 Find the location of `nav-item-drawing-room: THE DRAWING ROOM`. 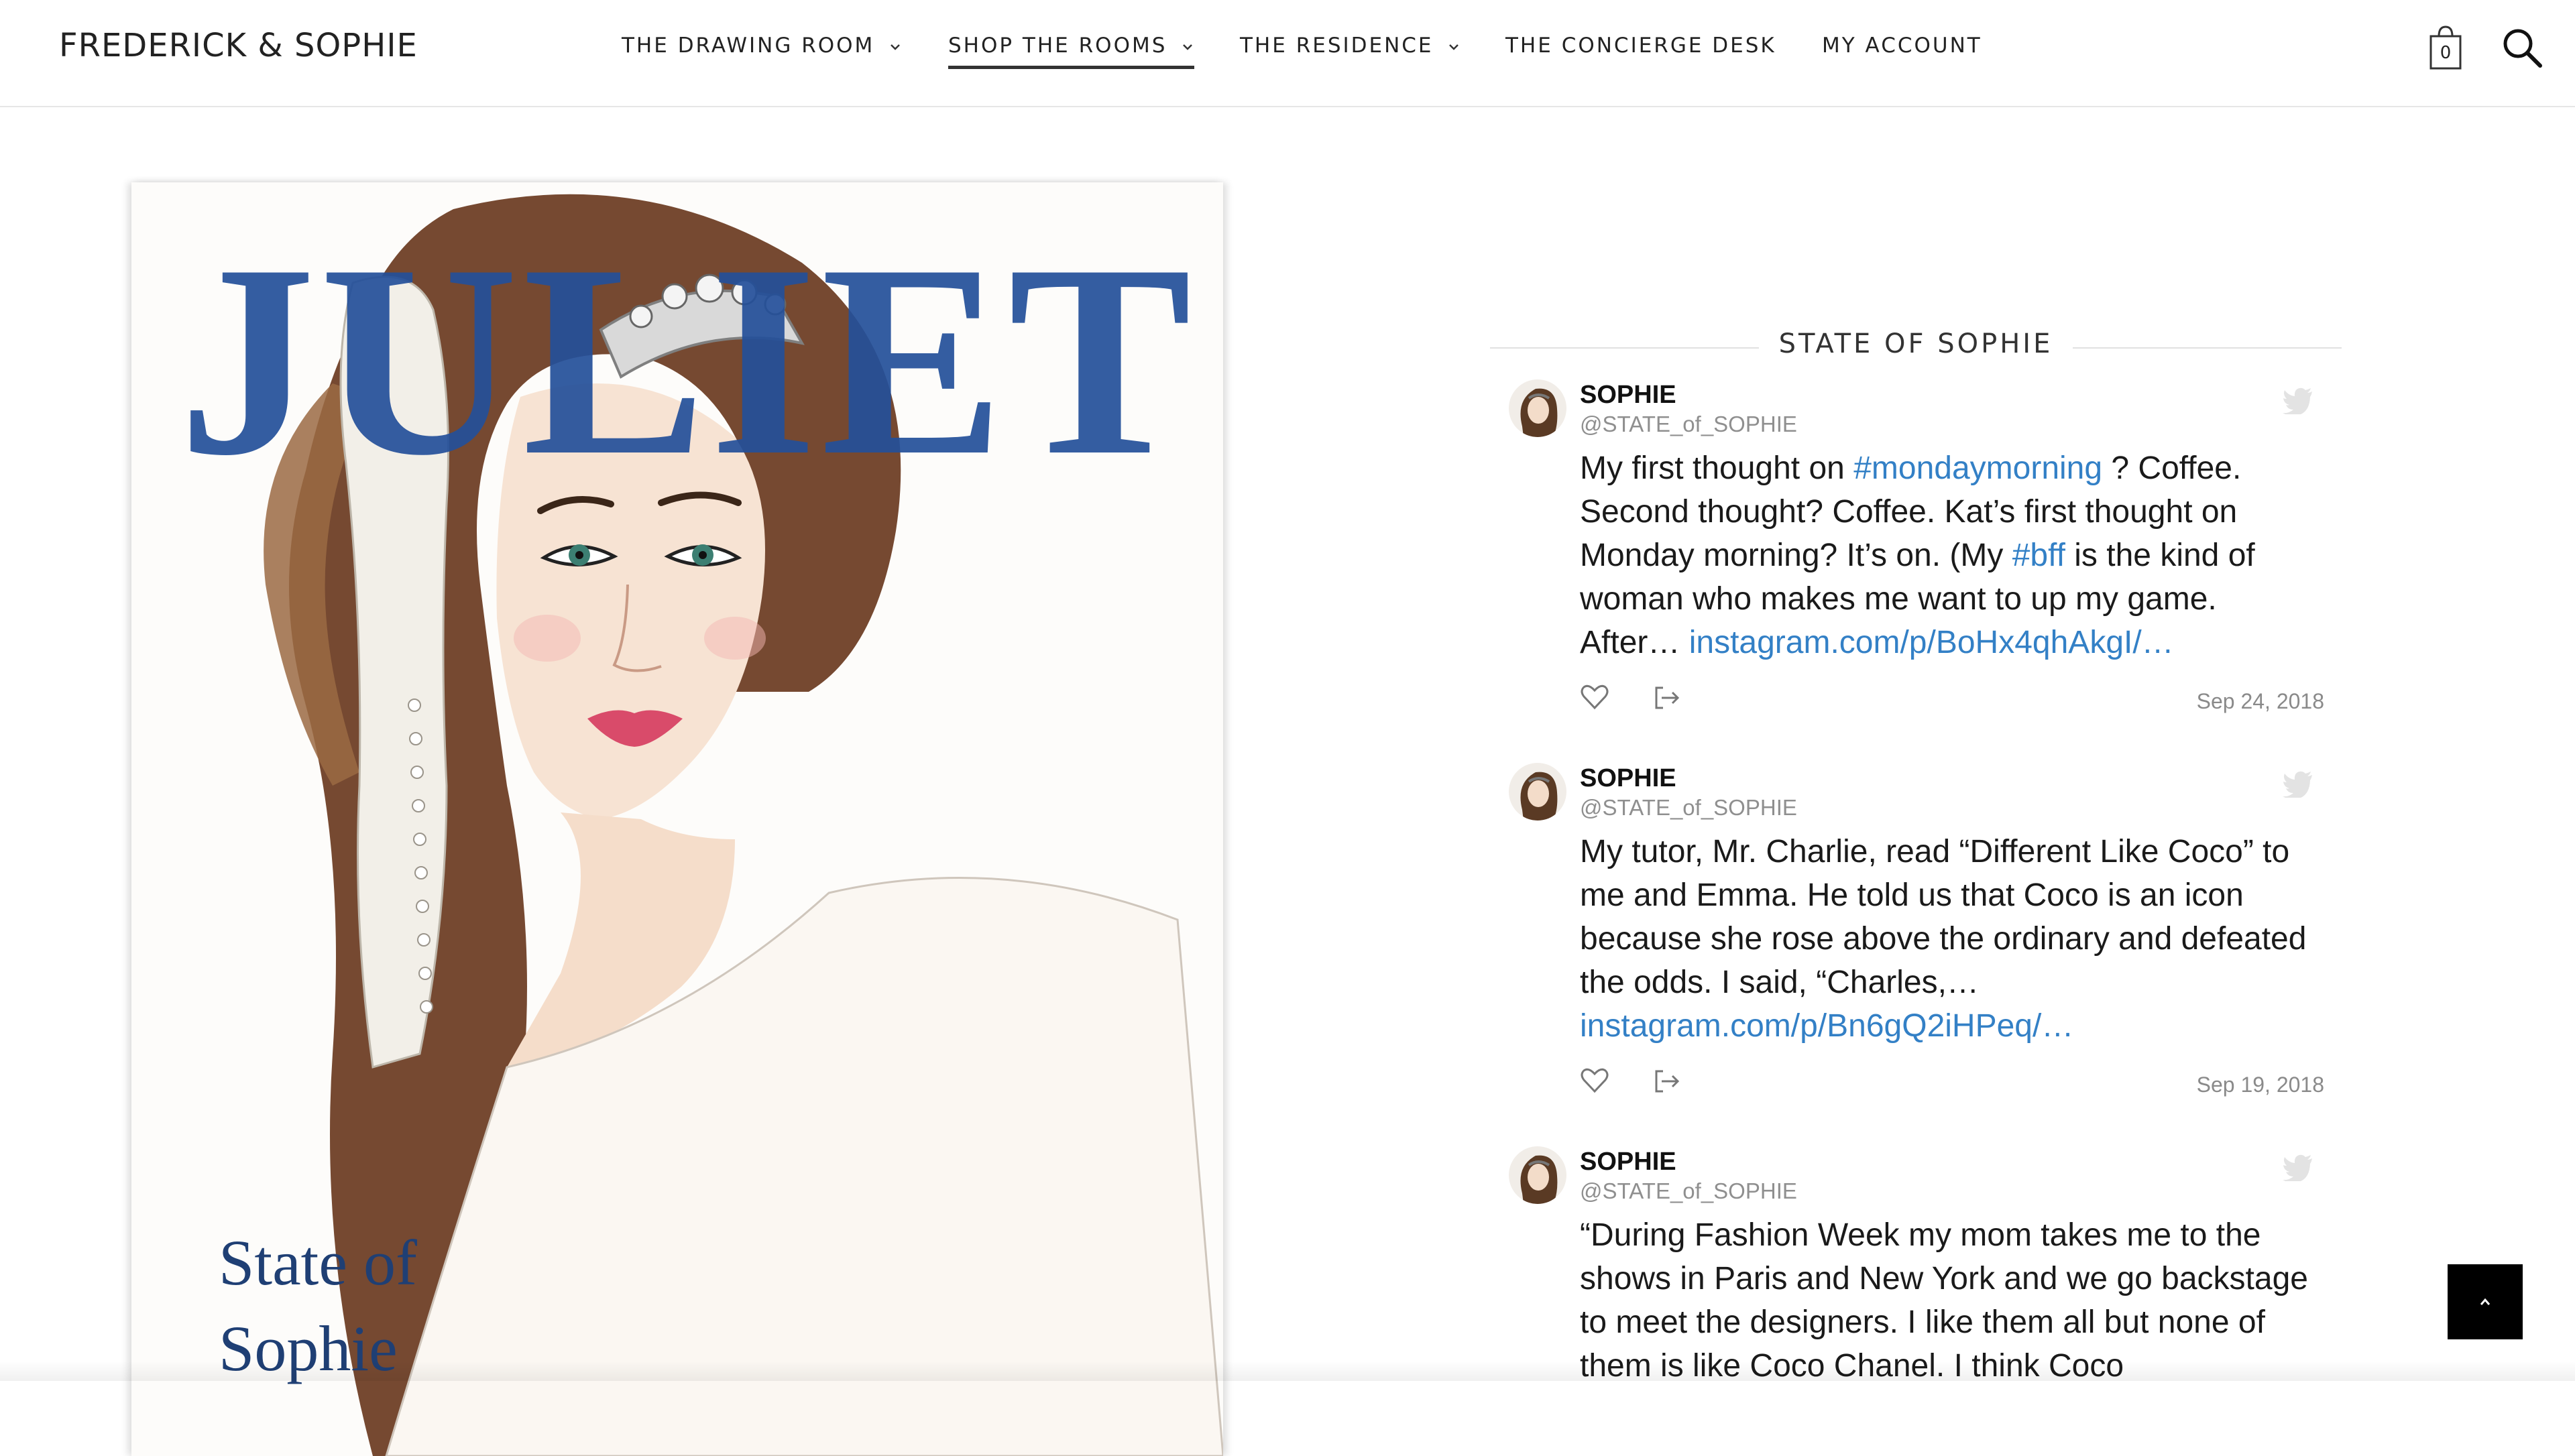

nav-item-drawing-room: THE DRAWING ROOM is located at coordinates (762, 46).